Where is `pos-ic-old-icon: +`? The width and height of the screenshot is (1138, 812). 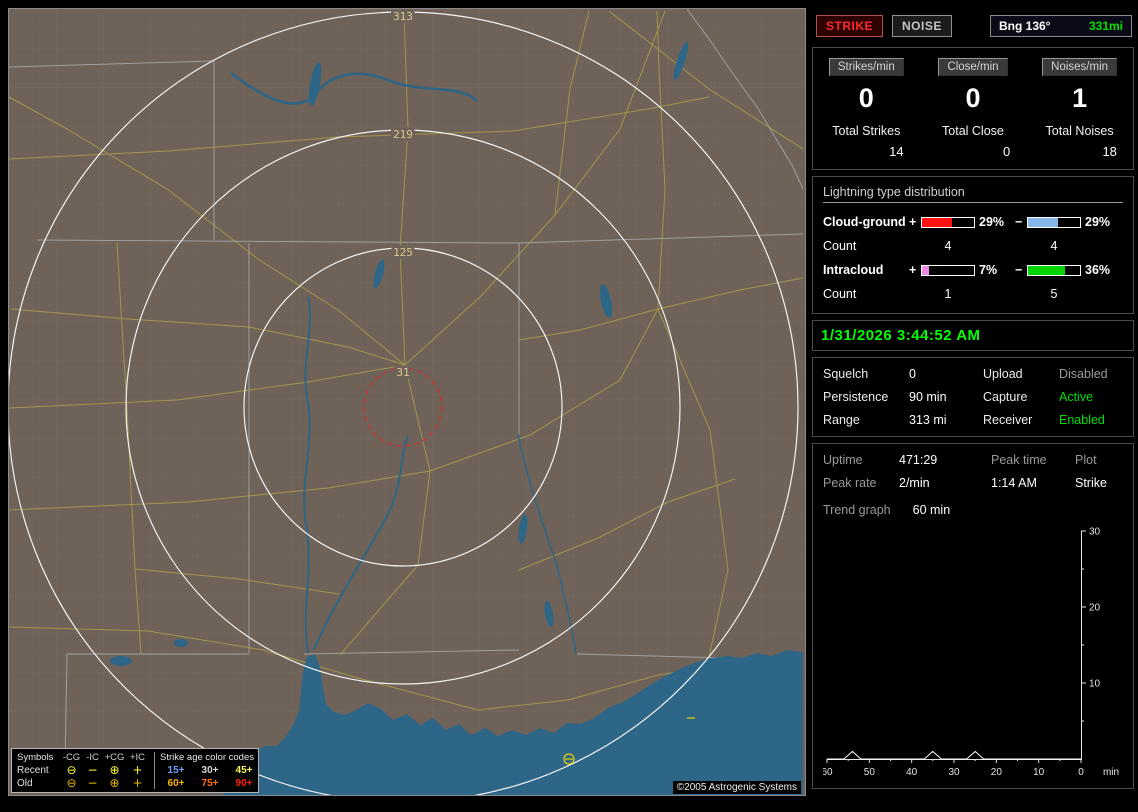 pos-ic-old-icon: + is located at coordinates (137, 783).